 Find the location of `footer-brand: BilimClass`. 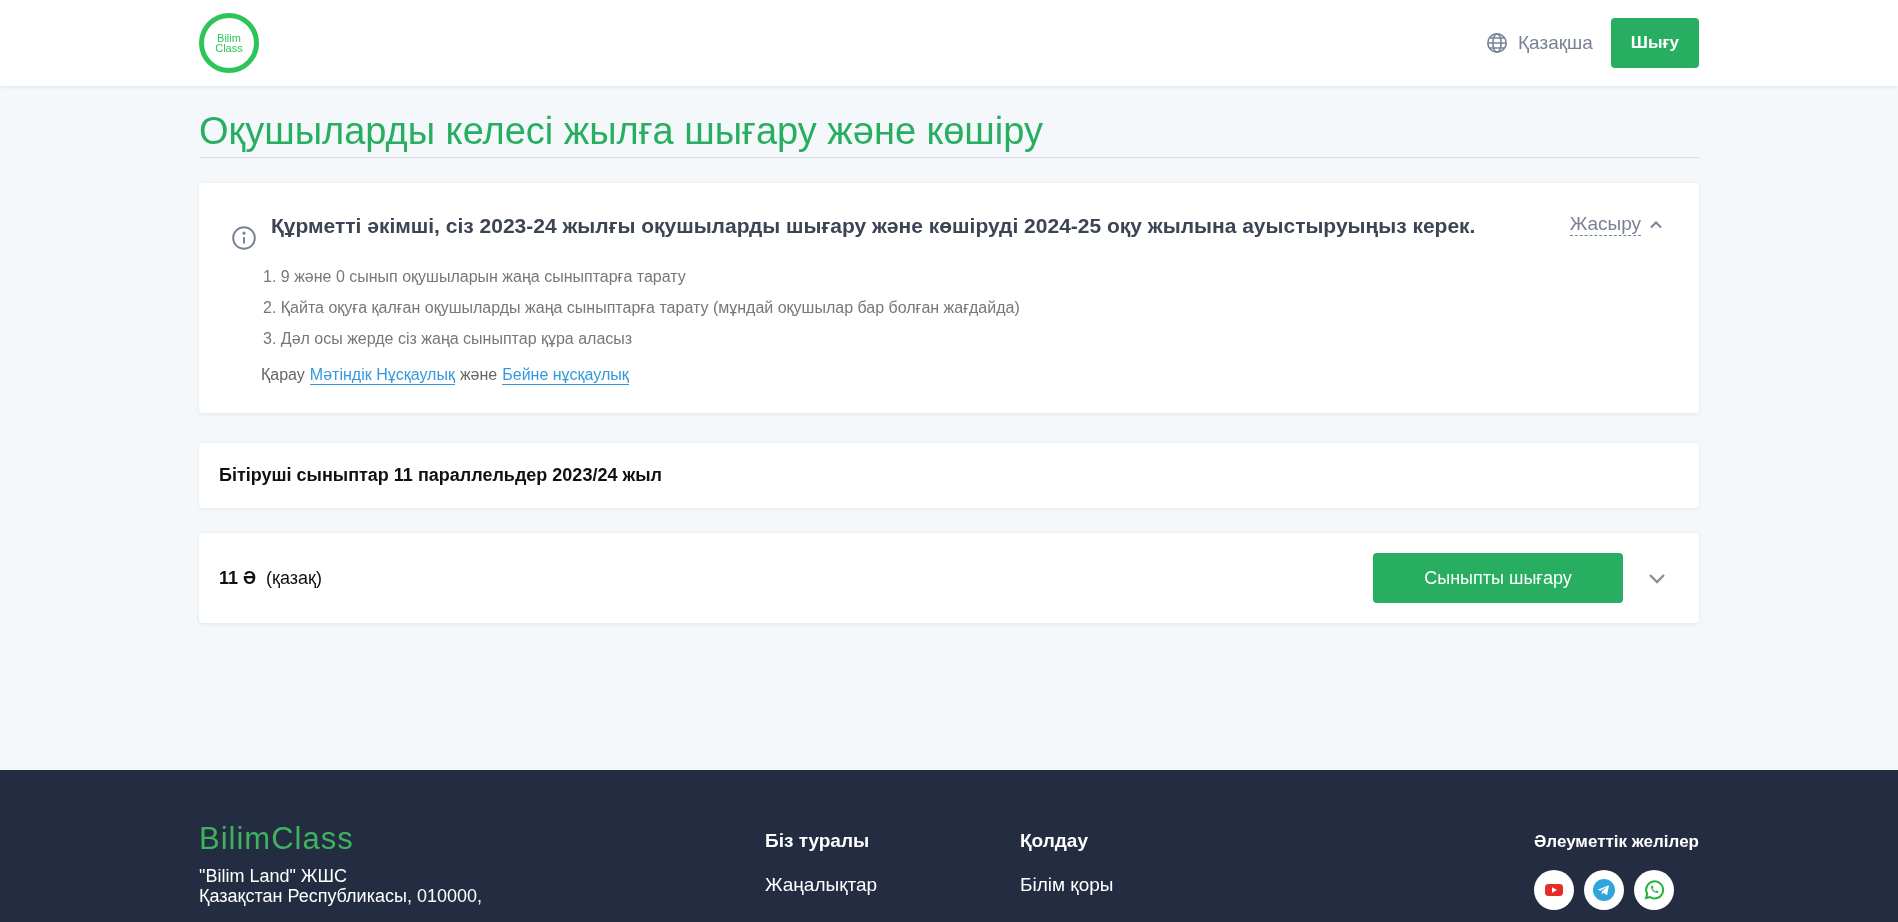

footer-brand: BilimClass is located at coordinates (277, 839).